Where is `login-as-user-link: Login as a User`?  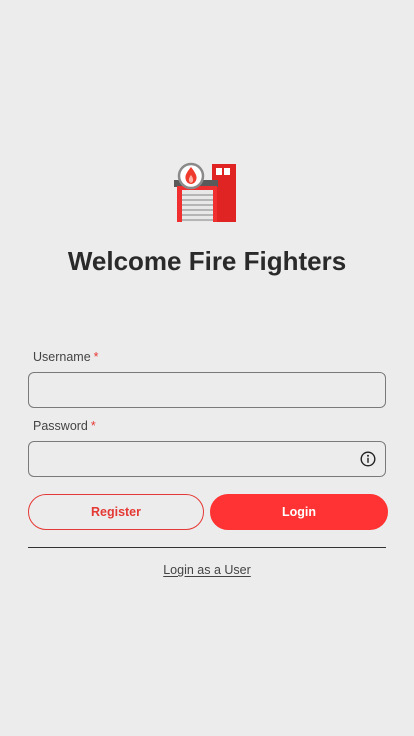
login-as-user-link: Login as a User is located at coordinates (207, 570).